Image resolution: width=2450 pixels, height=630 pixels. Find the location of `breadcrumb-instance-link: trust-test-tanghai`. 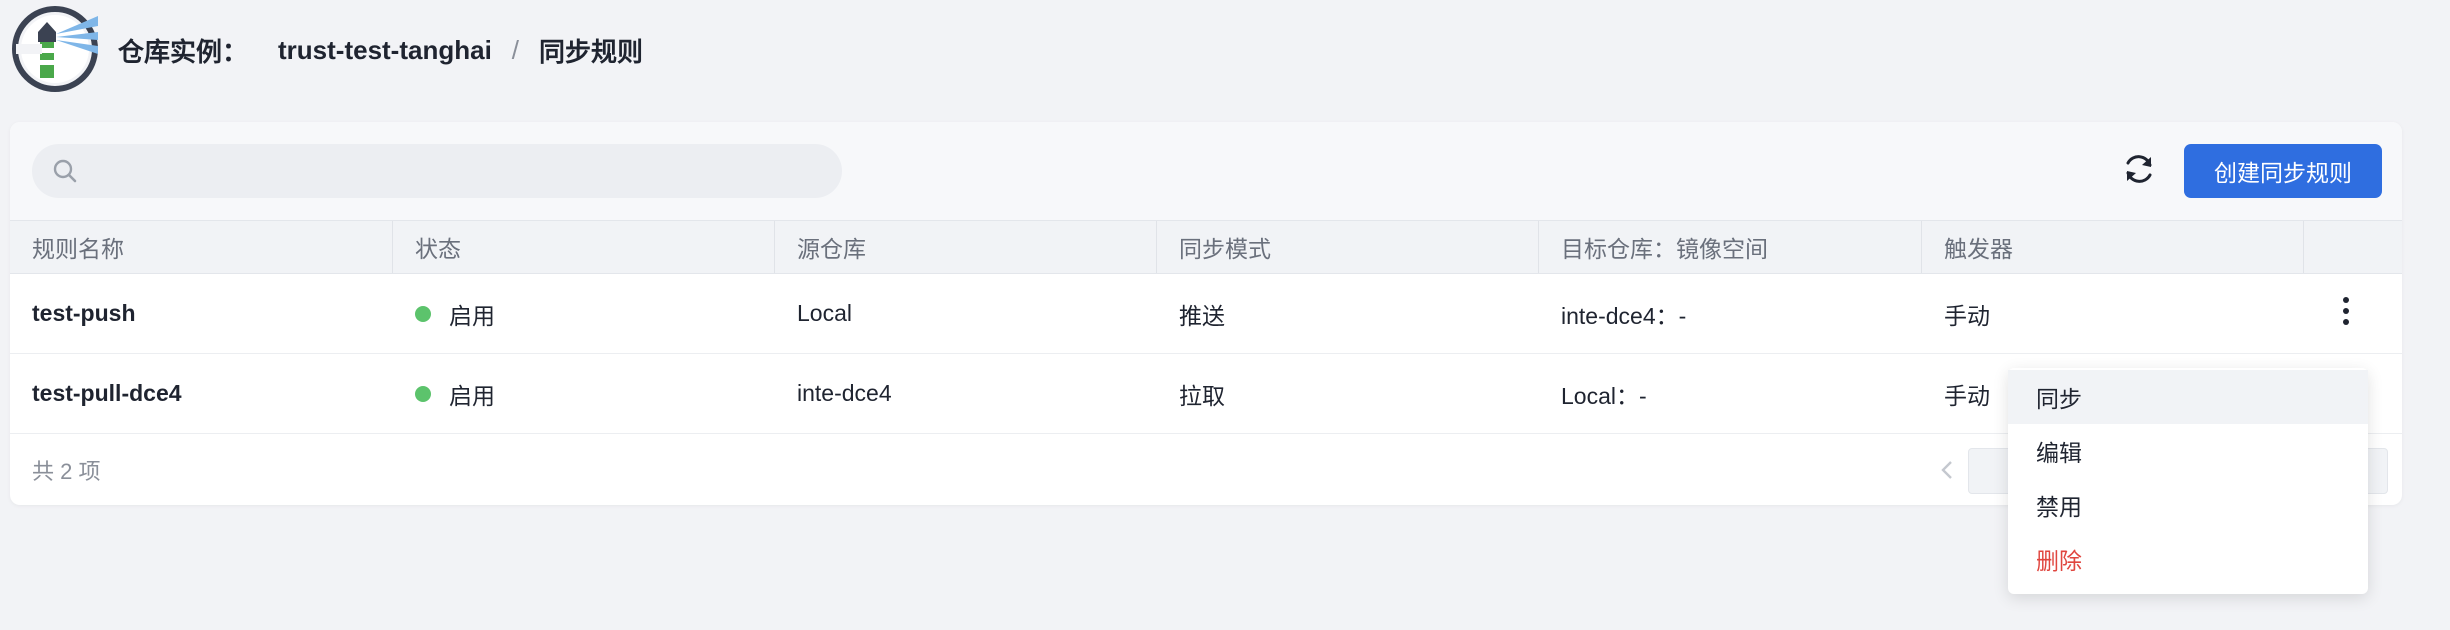

breadcrumb-instance-link: trust-test-tanghai is located at coordinates (385, 50).